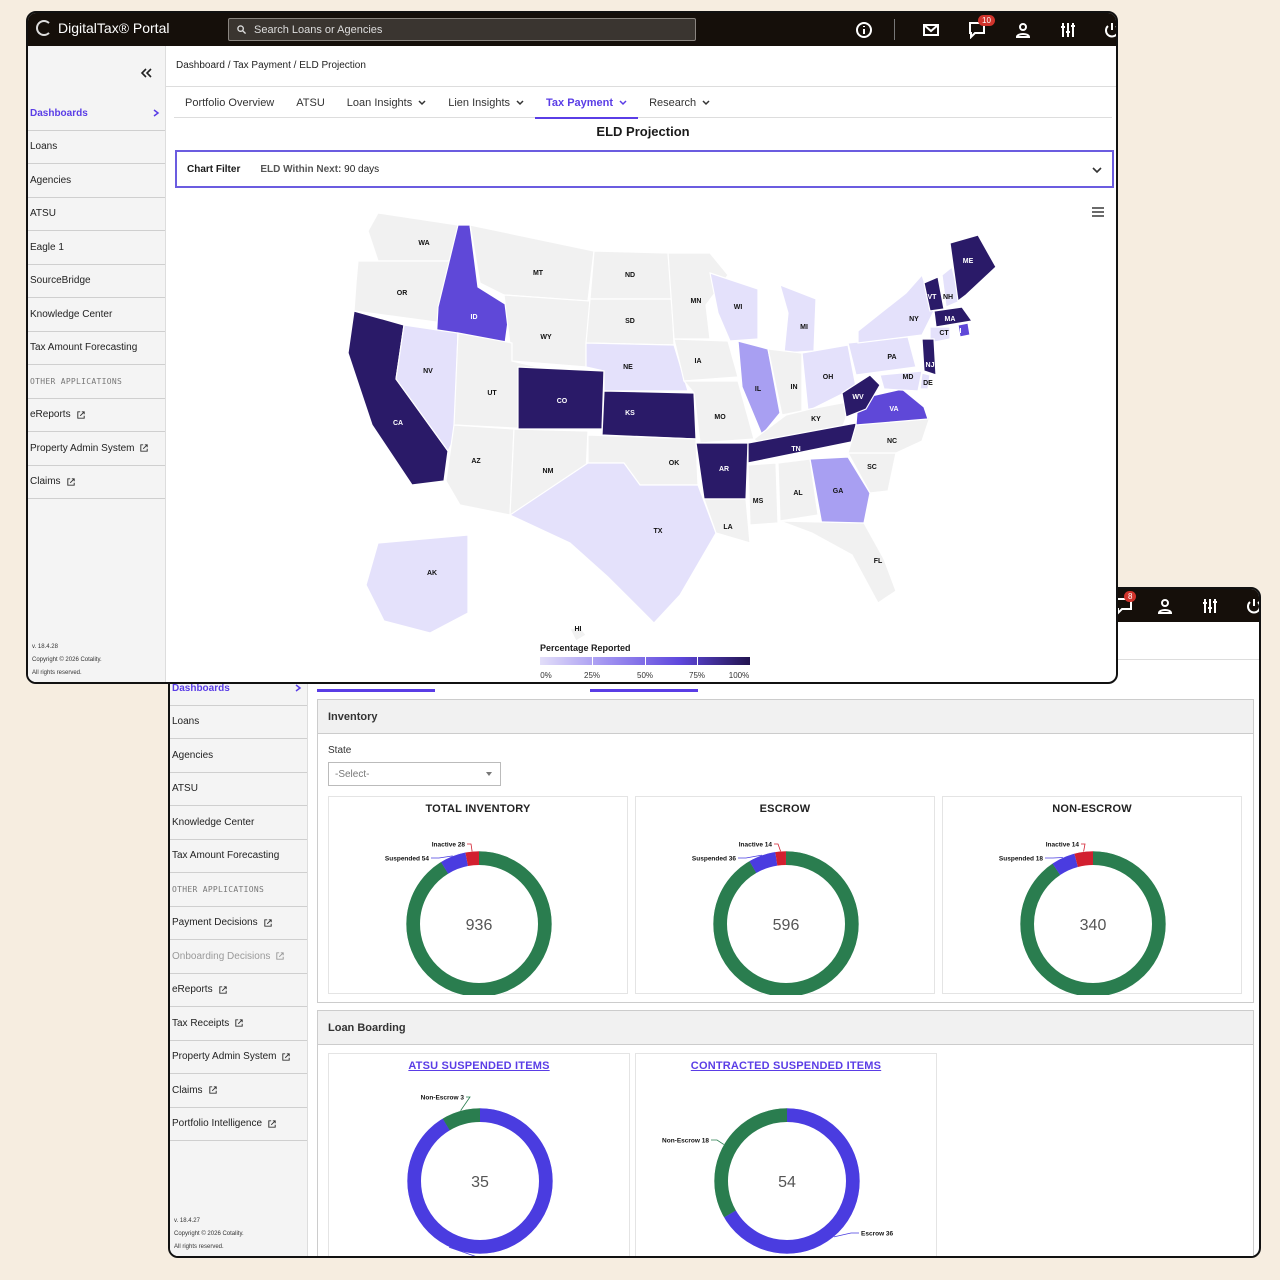  I want to click on state-nj, so click(929, 357).